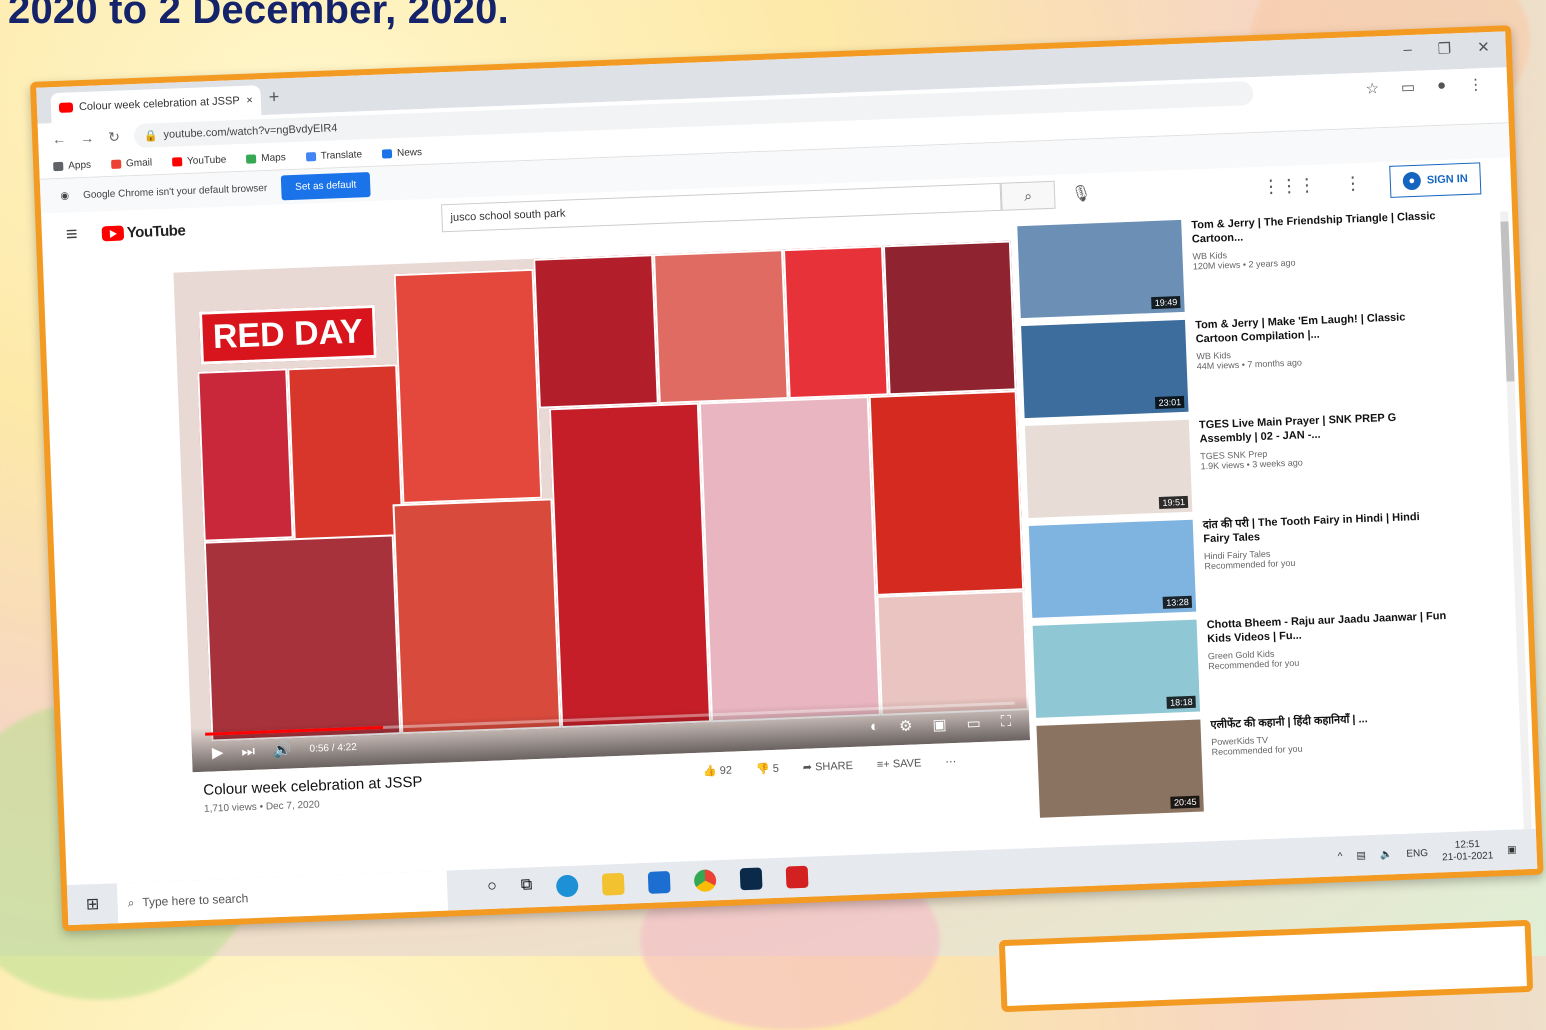 Image resolution: width=1546 pixels, height=1030 pixels. Describe the element at coordinates (325, 185) in the screenshot. I see `set-default-button: Set as default` at that location.